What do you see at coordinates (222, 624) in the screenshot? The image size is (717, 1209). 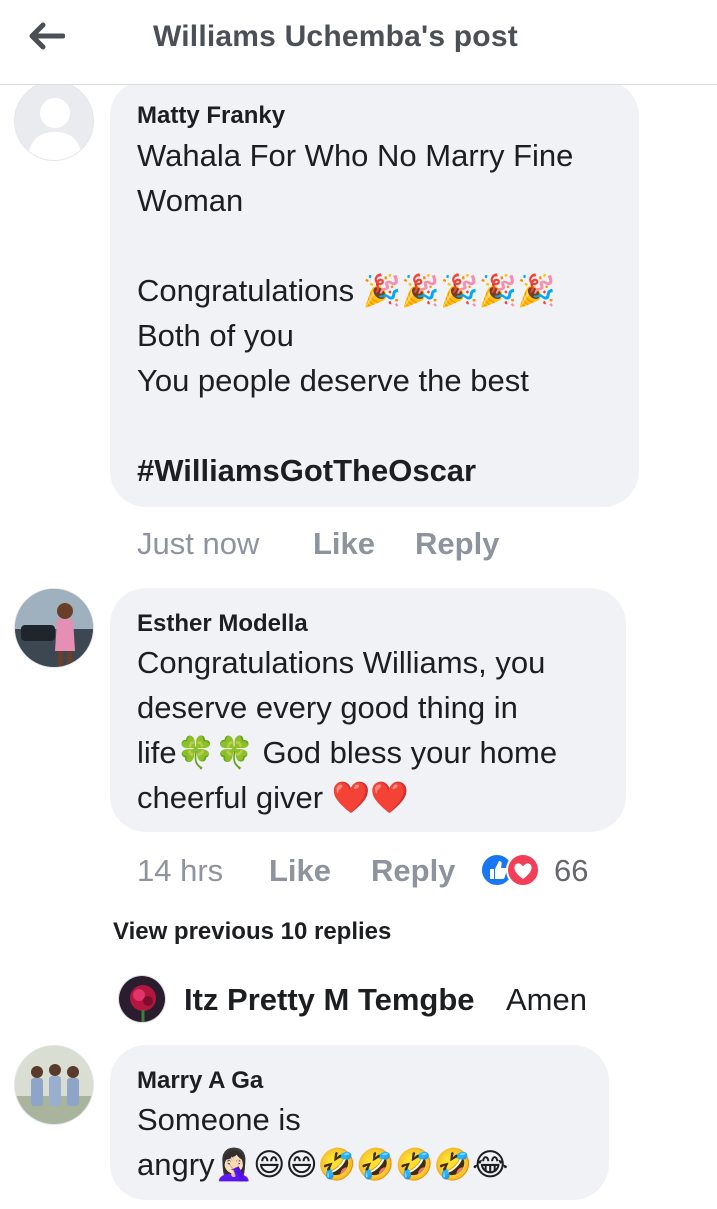 I see `comment-author: Esther Modella` at bounding box center [222, 624].